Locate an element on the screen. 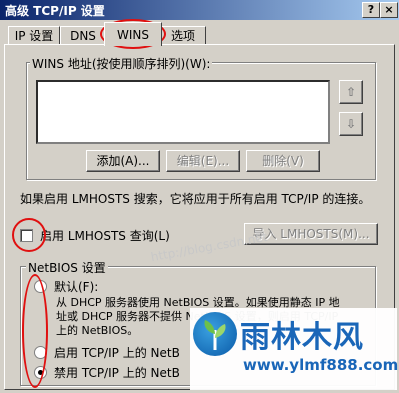  logo-icon is located at coordinates (215, 334).